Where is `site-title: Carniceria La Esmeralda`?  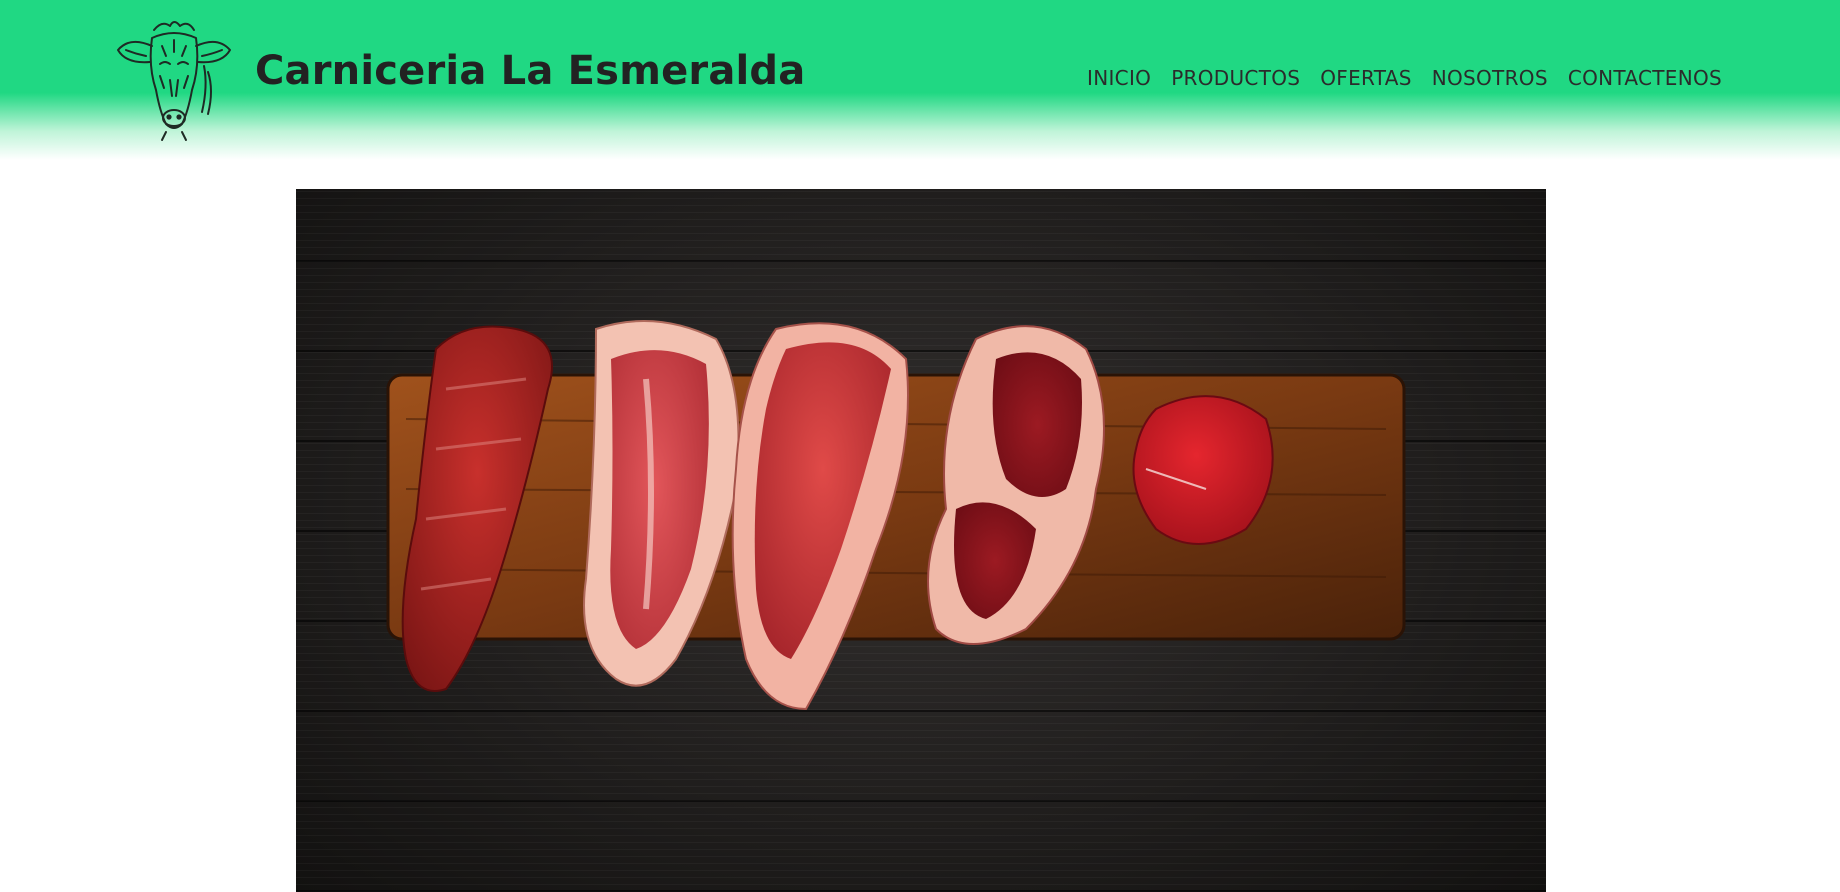 site-title: Carniceria La Esmeralda is located at coordinates (530, 71).